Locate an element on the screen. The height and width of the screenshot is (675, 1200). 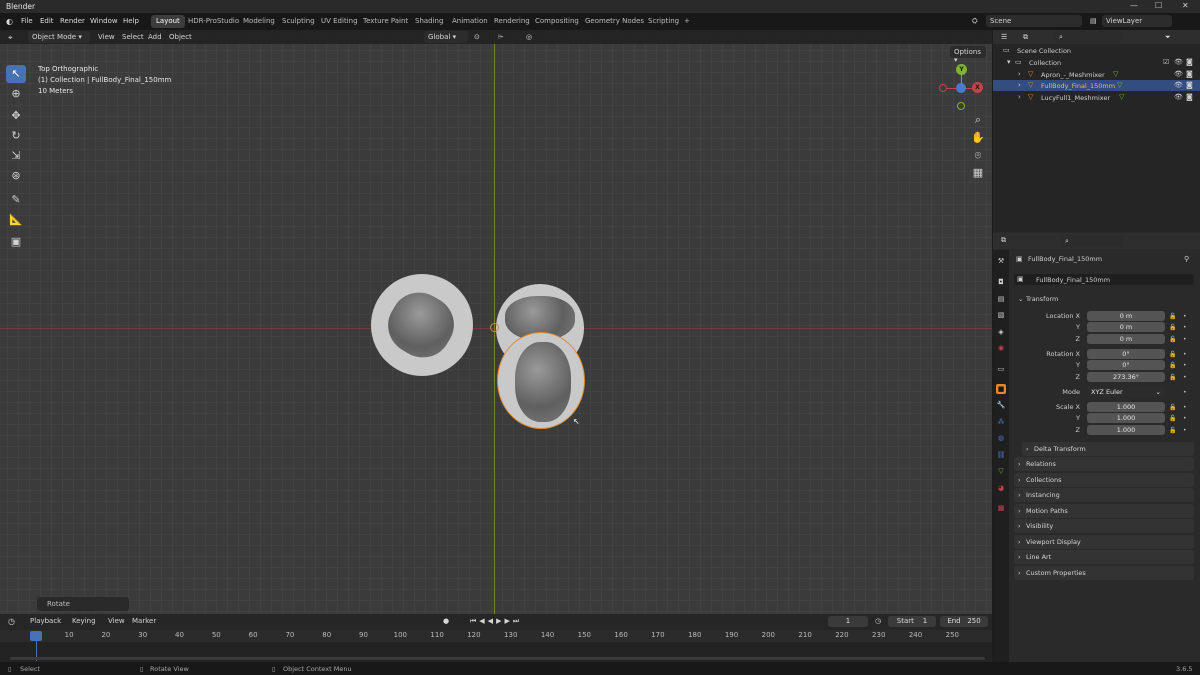
proportional-edit-icon: ◎ is located at coordinates (529, 37).